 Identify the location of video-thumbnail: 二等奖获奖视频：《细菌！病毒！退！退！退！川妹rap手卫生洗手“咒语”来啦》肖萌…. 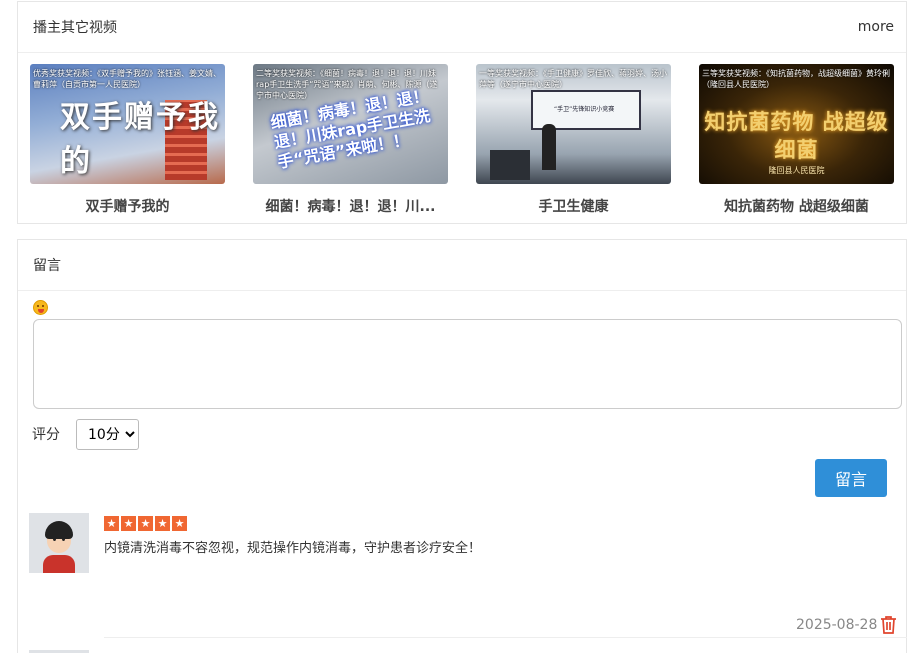
(350, 124).